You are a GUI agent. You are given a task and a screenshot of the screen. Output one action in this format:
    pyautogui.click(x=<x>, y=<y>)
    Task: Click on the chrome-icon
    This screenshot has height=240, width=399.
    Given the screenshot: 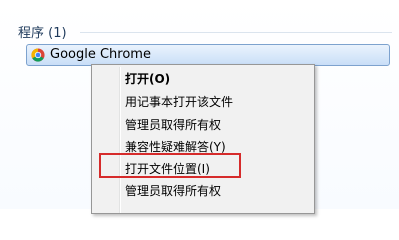 What is the action you would take?
    pyautogui.click(x=38, y=55)
    